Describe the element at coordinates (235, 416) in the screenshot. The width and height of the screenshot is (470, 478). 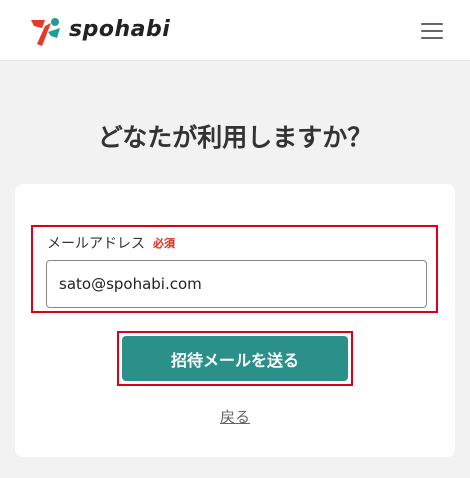
I see `back-link: 戻る` at that location.